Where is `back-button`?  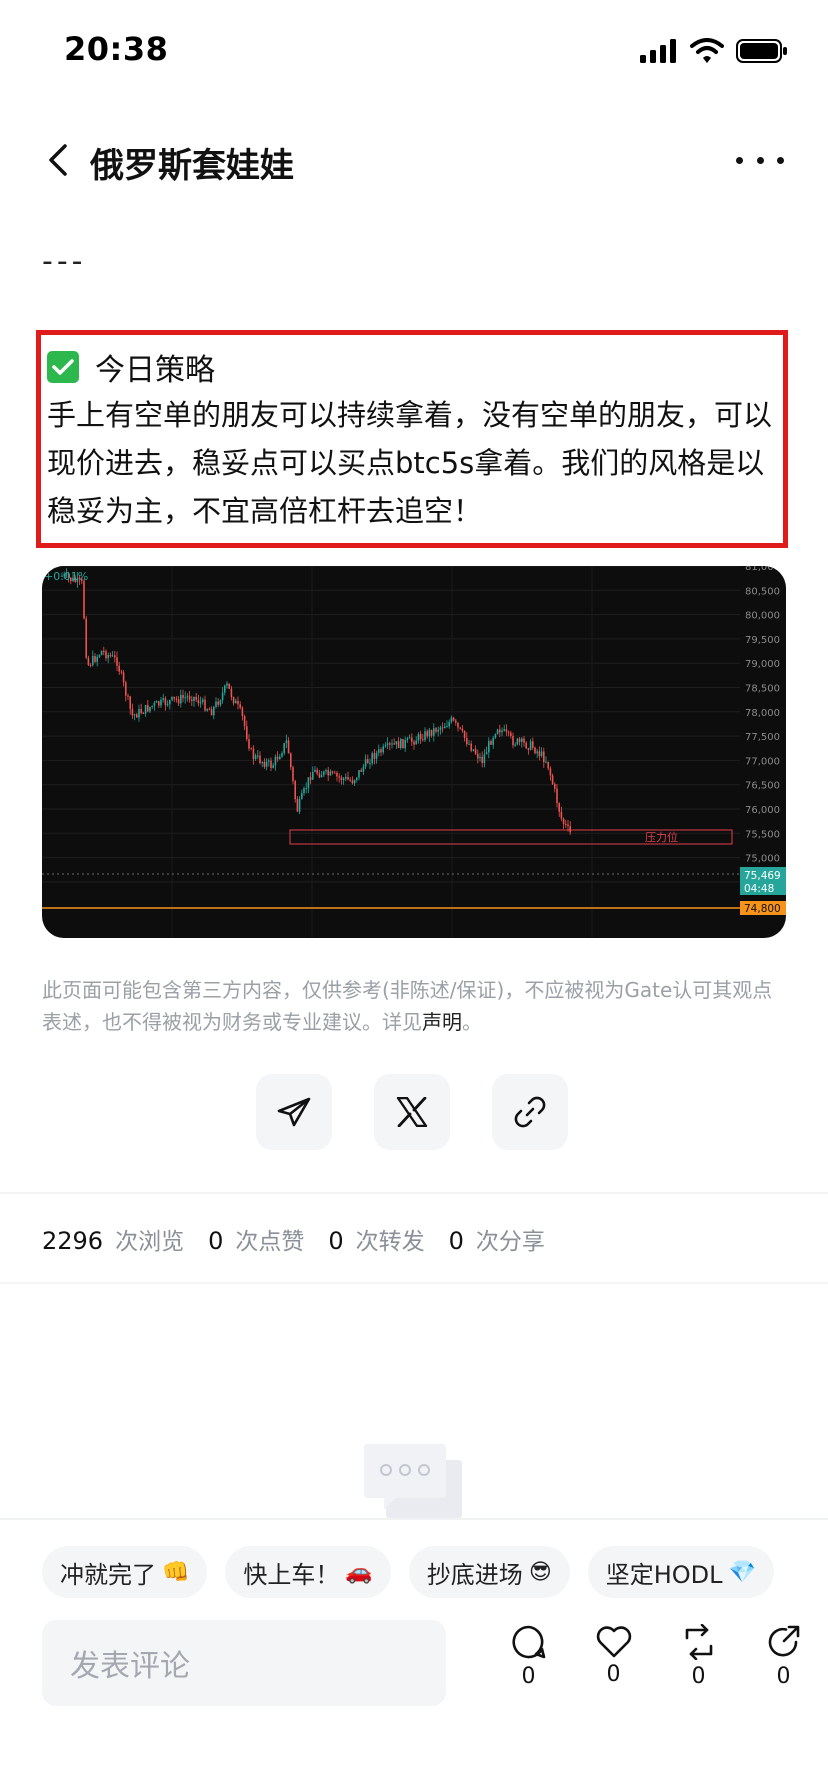 back-button is located at coordinates (58, 160).